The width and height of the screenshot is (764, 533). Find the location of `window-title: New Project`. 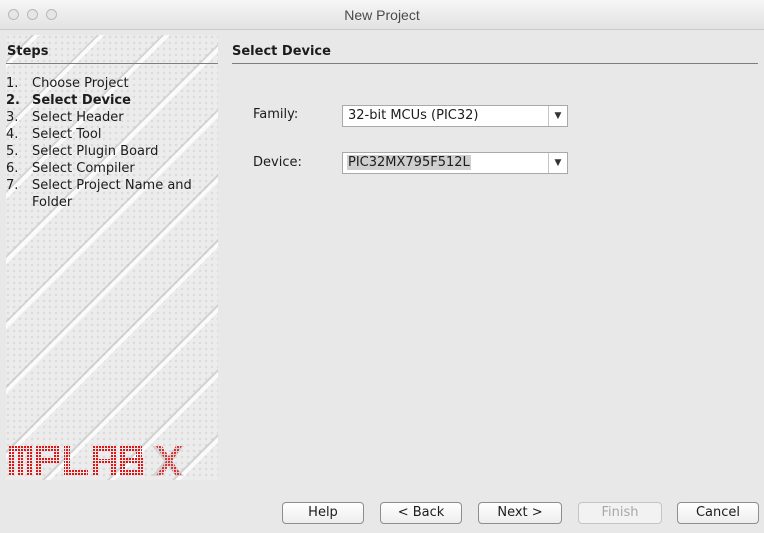

window-title: New Project is located at coordinates (382, 15).